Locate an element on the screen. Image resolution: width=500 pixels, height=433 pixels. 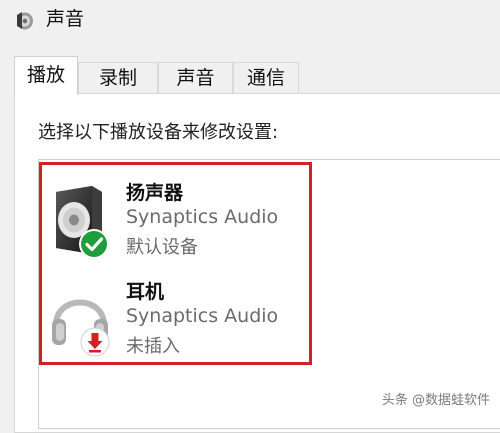
tab-communications: 通信 is located at coordinates (266, 78).